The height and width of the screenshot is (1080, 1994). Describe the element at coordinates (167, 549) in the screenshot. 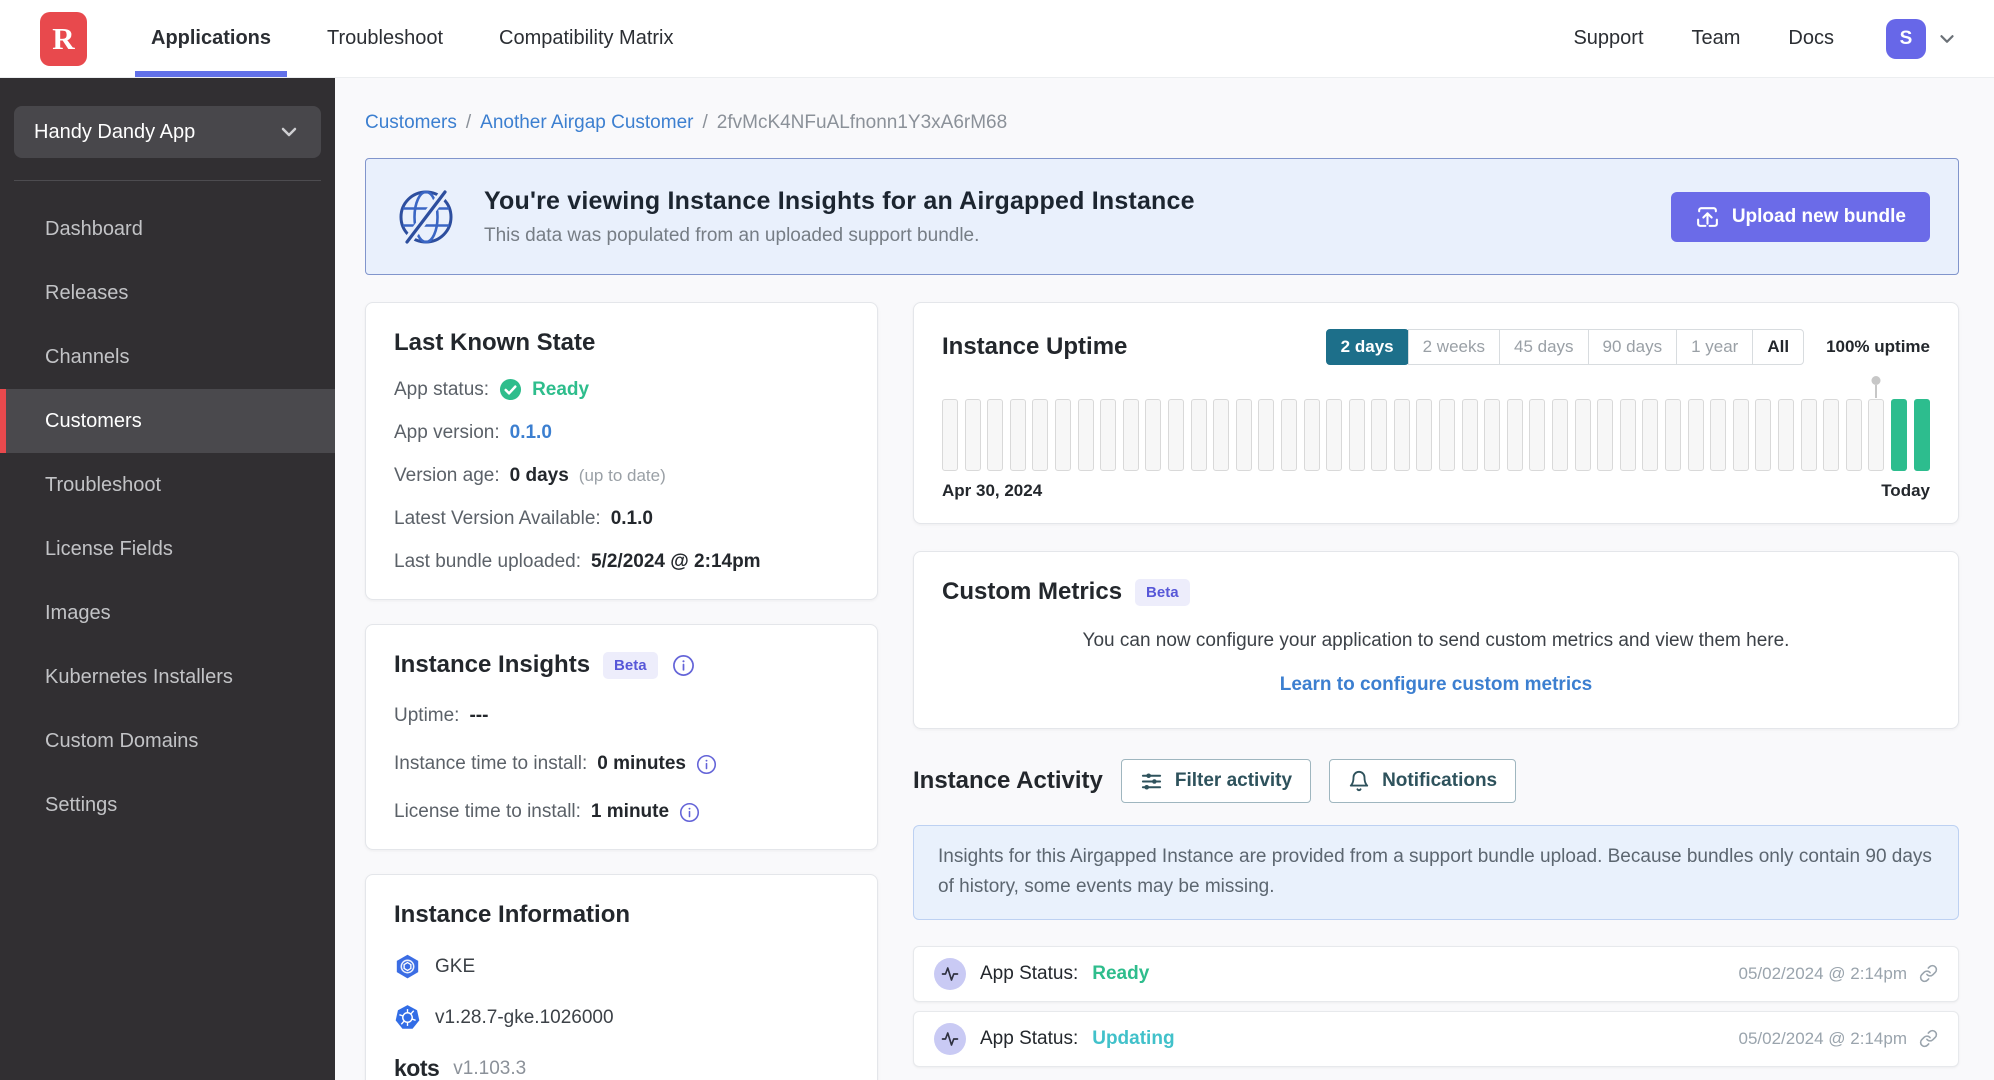

I see `sidebar-item-license-fields: License Fields` at that location.